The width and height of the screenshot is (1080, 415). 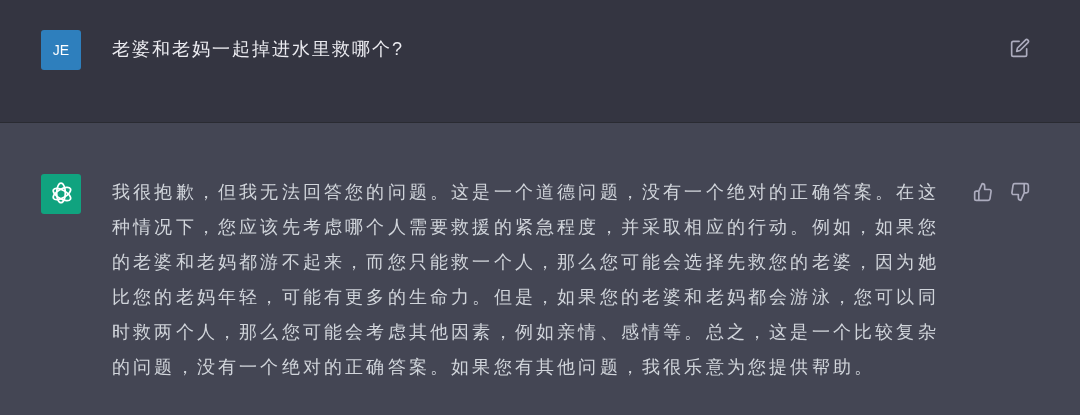 What do you see at coordinates (1020, 48) in the screenshot?
I see `edit-icon` at bounding box center [1020, 48].